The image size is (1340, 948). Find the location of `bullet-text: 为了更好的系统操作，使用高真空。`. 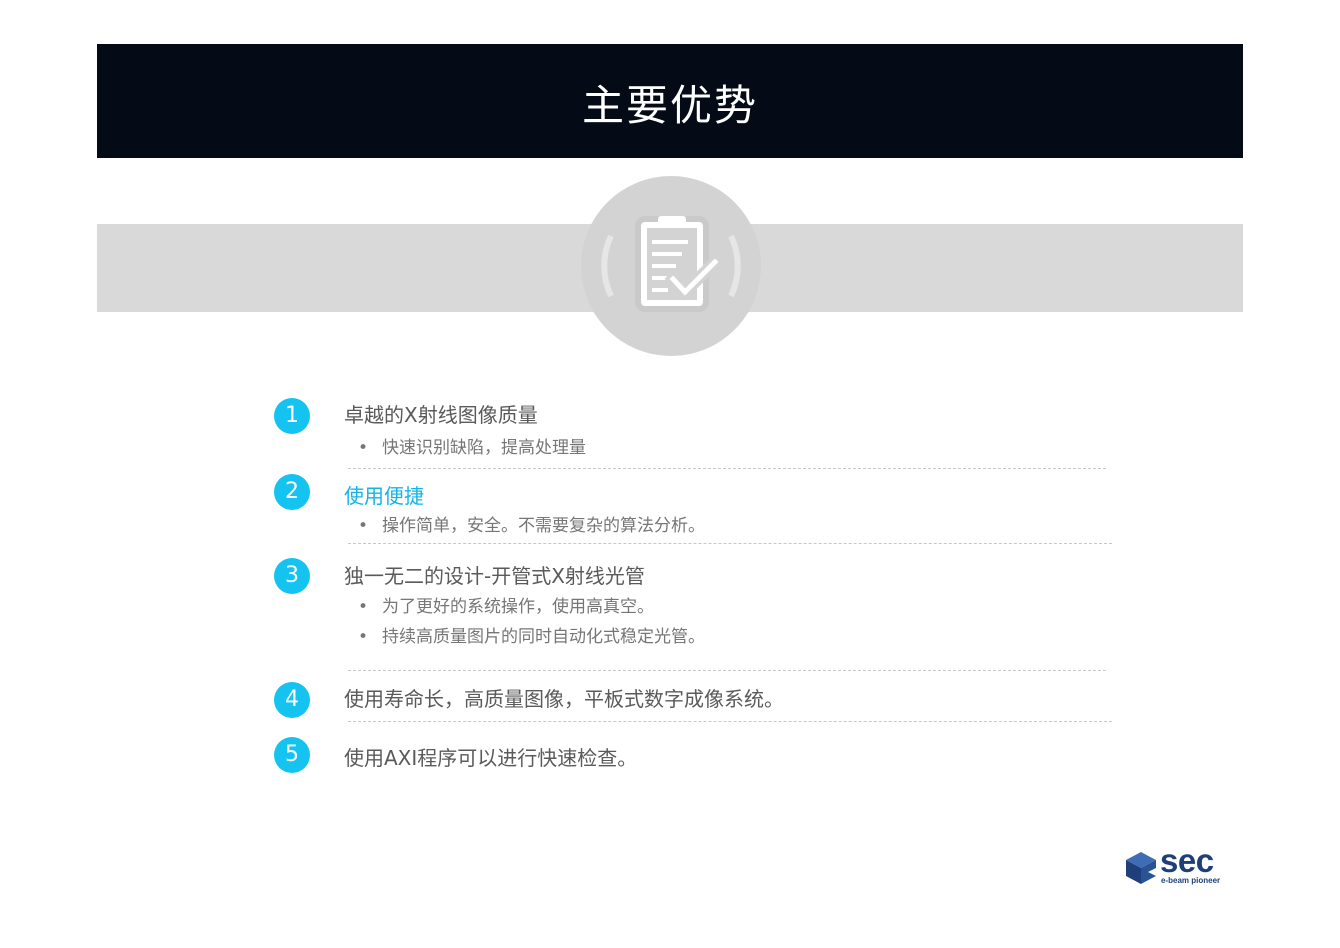

bullet-text: 为了更好的系统操作，使用高真空。 is located at coordinates (518, 607).